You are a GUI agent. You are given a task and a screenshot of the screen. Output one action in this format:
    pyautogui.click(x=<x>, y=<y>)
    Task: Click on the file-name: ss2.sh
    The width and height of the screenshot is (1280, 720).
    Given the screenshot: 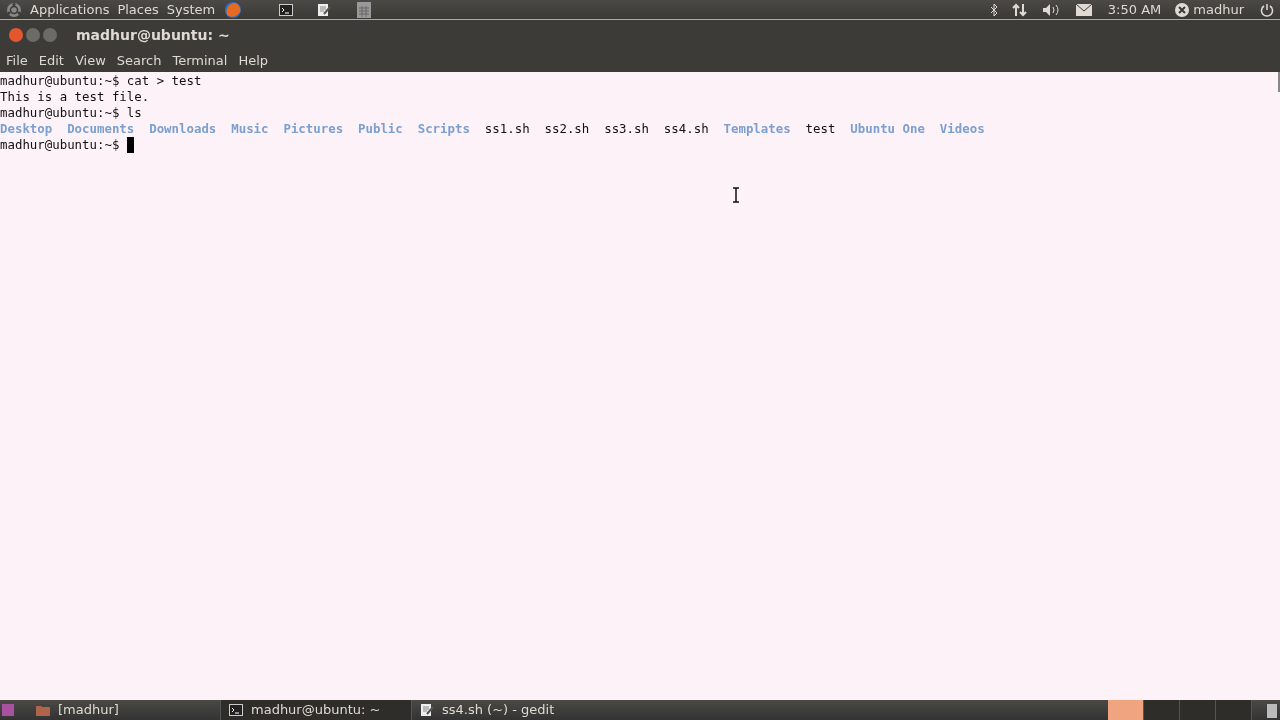 What is the action you would take?
    pyautogui.click(x=567, y=129)
    